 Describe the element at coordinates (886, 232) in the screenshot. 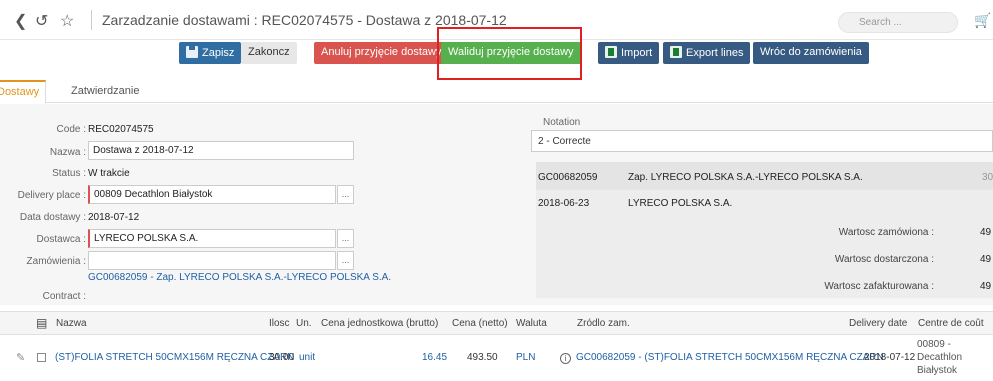

I see `ordered-value-label: Wartosc zamówiona :` at that location.